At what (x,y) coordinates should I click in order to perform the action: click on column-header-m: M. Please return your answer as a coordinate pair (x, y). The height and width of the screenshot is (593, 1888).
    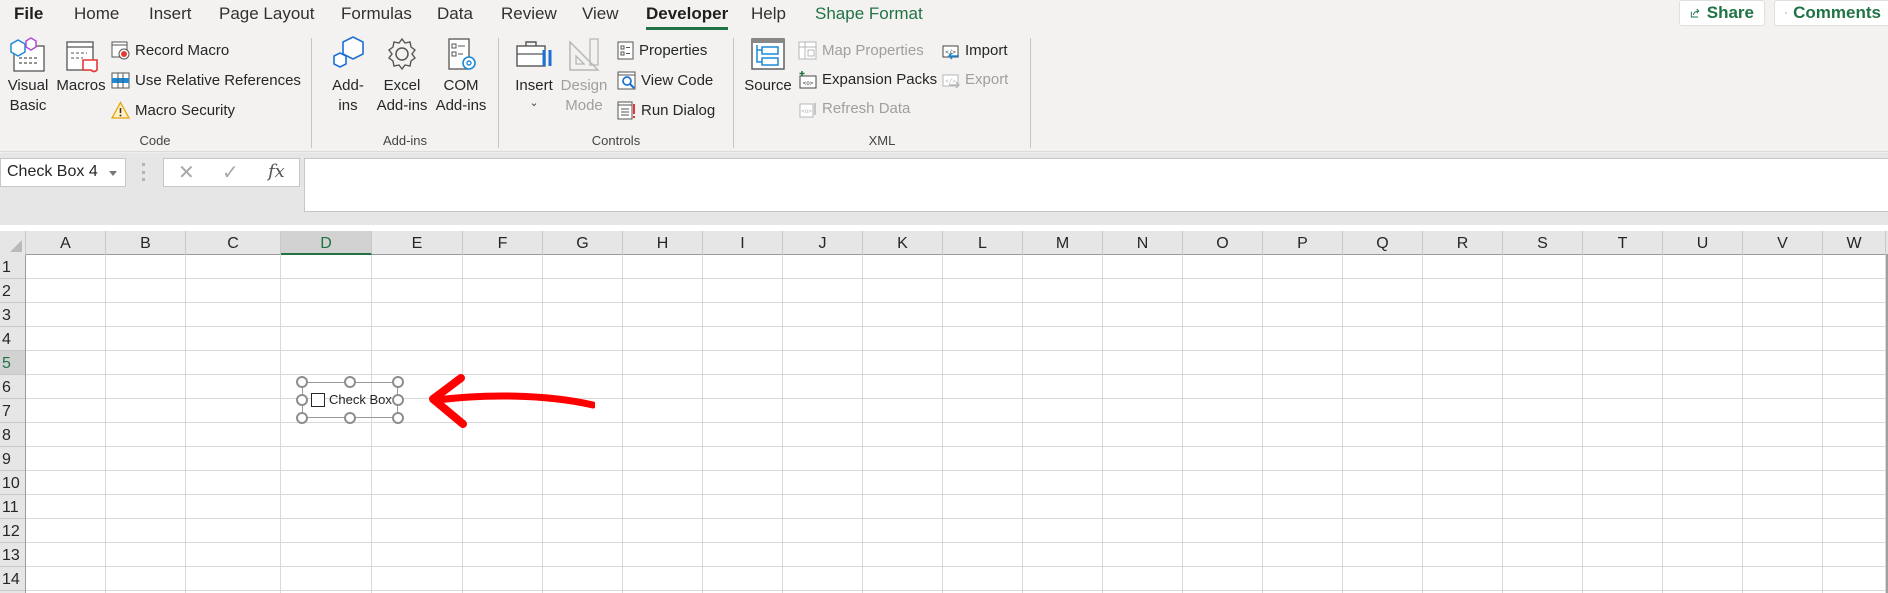
    Looking at the image, I should click on (1063, 243).